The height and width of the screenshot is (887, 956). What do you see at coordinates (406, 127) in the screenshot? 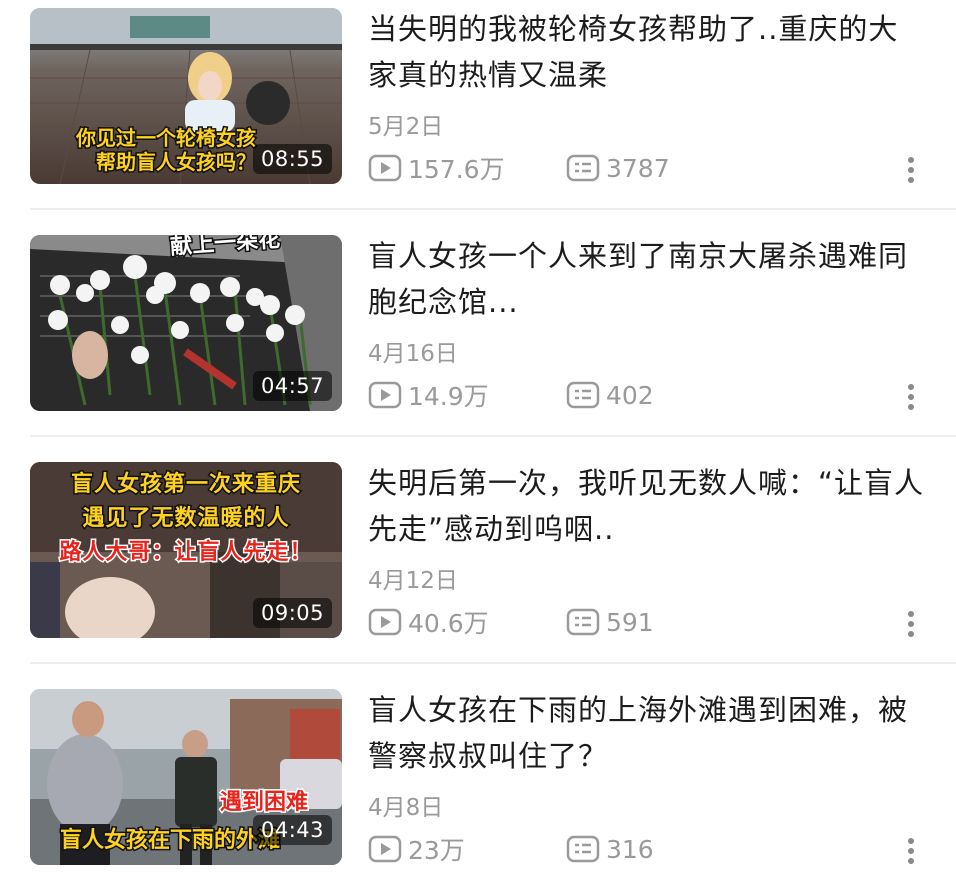
I see `publish-date: 5月2日` at bounding box center [406, 127].